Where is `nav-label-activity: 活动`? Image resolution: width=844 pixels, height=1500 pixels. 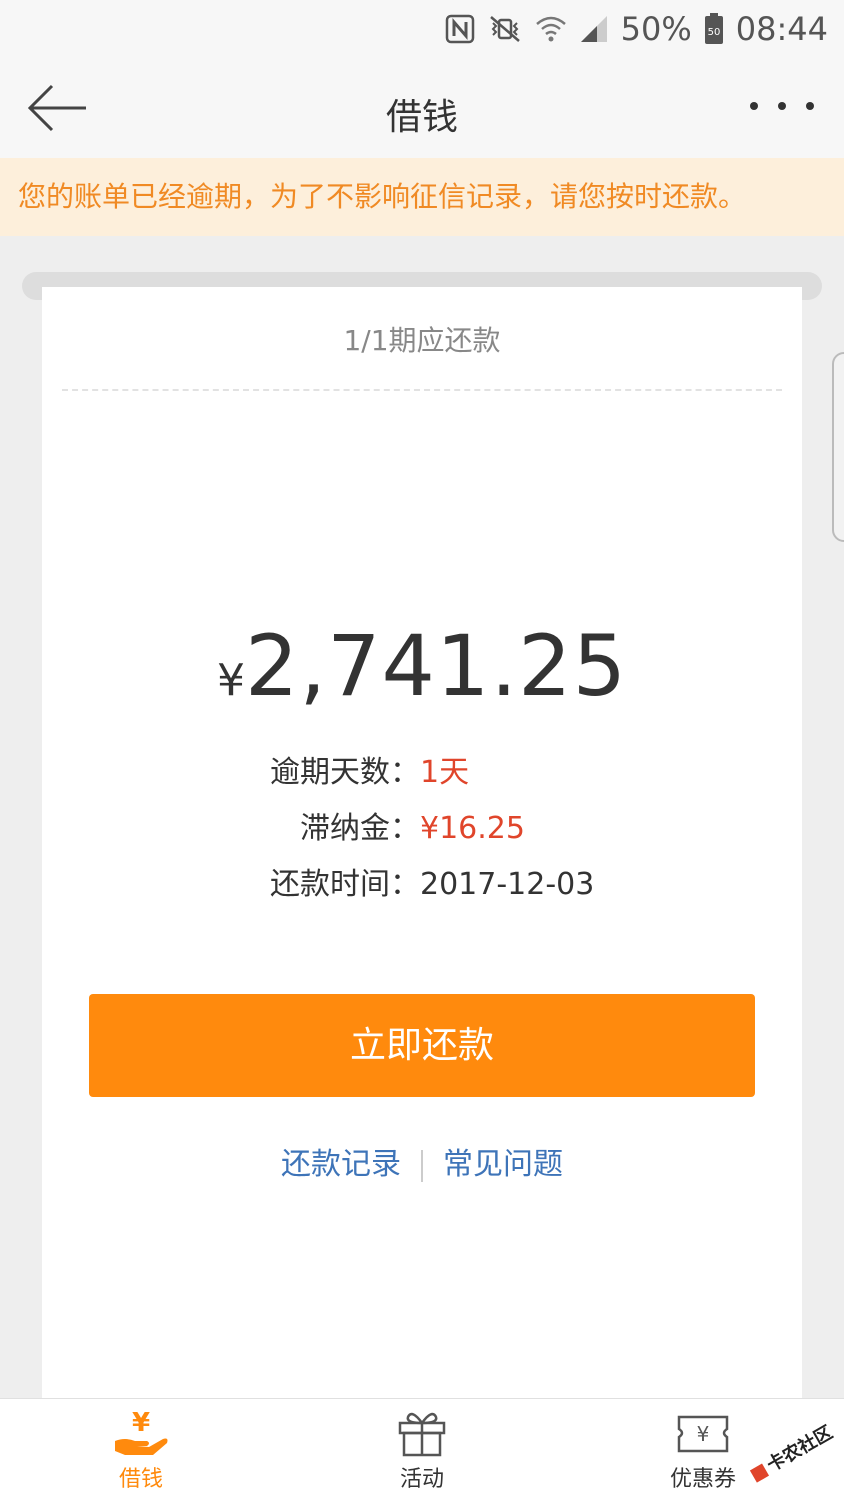
nav-label-activity: 活动 is located at coordinates (421, 1479).